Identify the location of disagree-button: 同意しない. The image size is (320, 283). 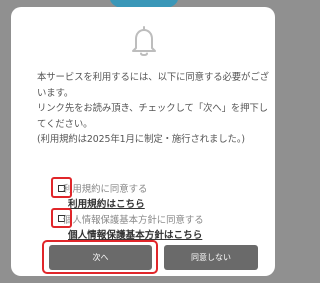
(211, 257).